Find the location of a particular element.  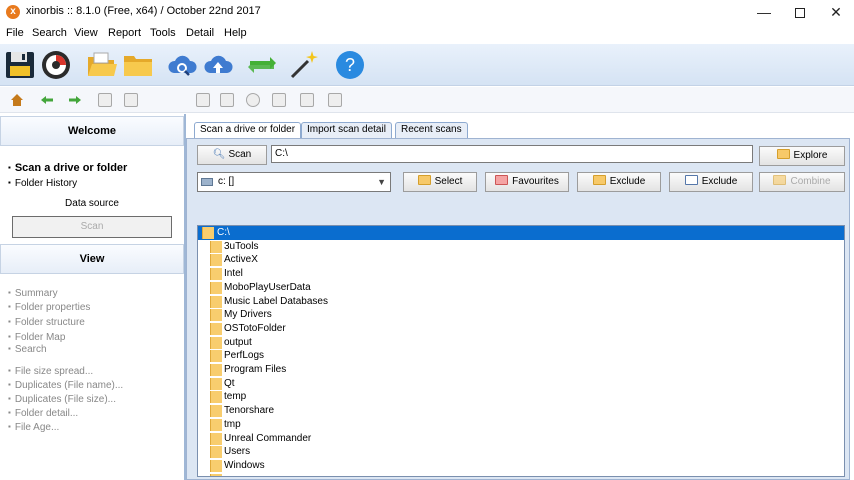

tree-folder-row: Program Files is located at coordinates (521, 370).